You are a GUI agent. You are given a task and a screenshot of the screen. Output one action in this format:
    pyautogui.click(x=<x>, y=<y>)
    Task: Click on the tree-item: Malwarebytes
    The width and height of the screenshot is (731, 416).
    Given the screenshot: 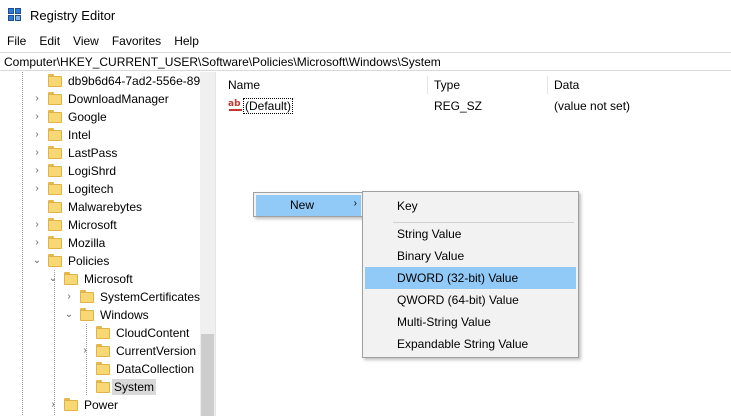 What is the action you would take?
    pyautogui.click(x=100, y=207)
    